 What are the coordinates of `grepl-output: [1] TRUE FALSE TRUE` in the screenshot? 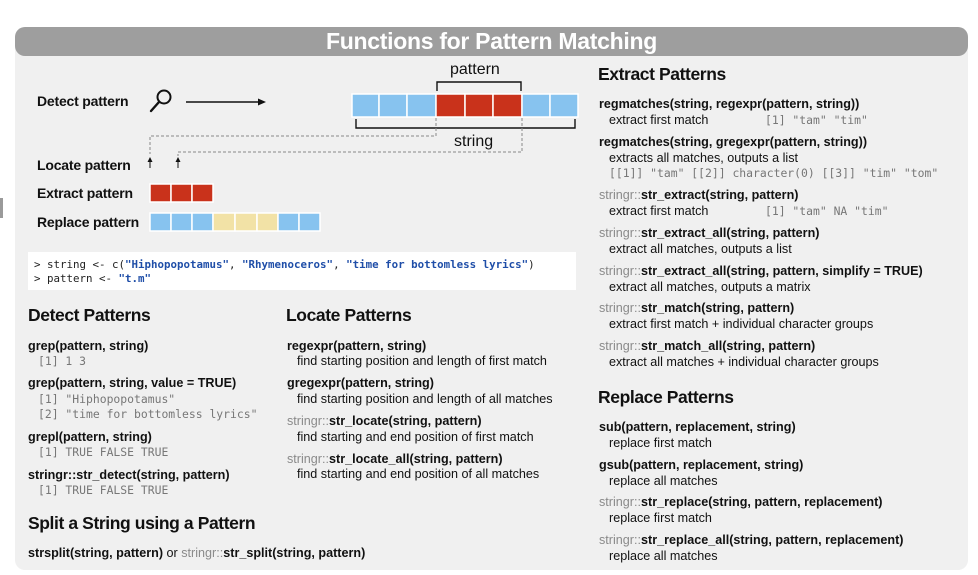 It's located at (103, 452).